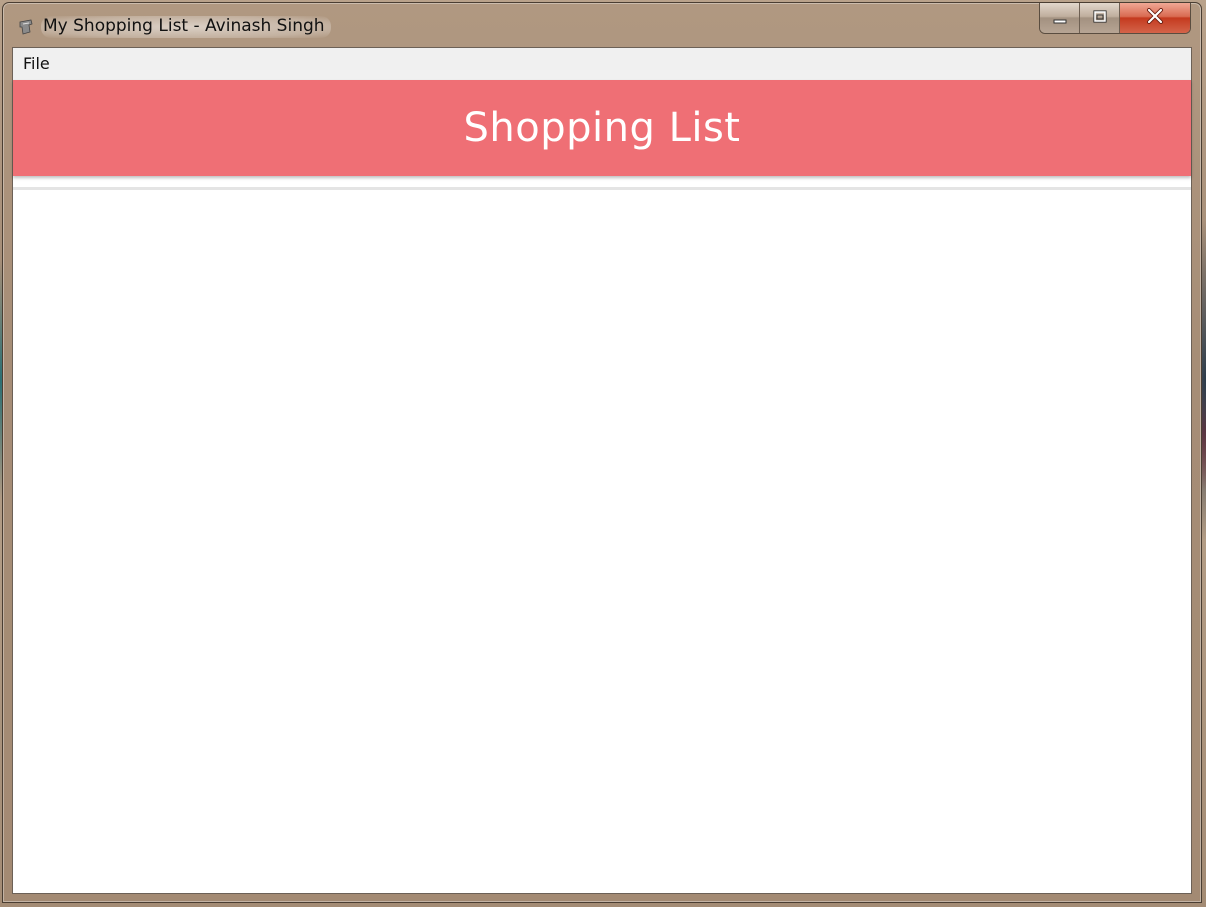 The height and width of the screenshot is (907, 1206). I want to click on title-bar: My Shopping List - Avinash Singh, so click(602, 25).